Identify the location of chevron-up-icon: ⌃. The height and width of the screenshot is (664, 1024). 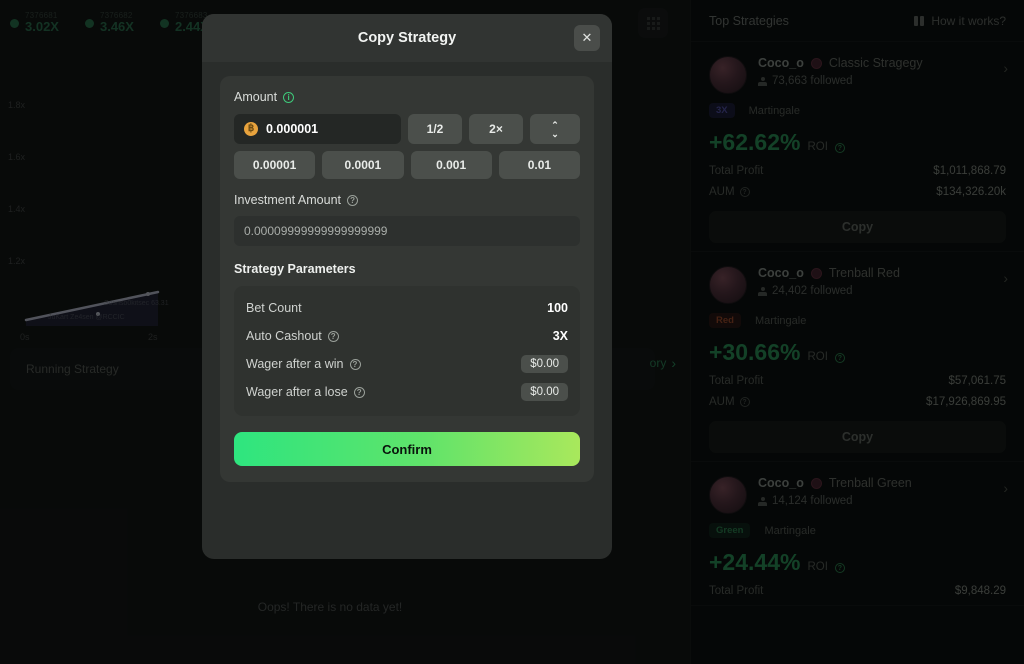
(555, 124).